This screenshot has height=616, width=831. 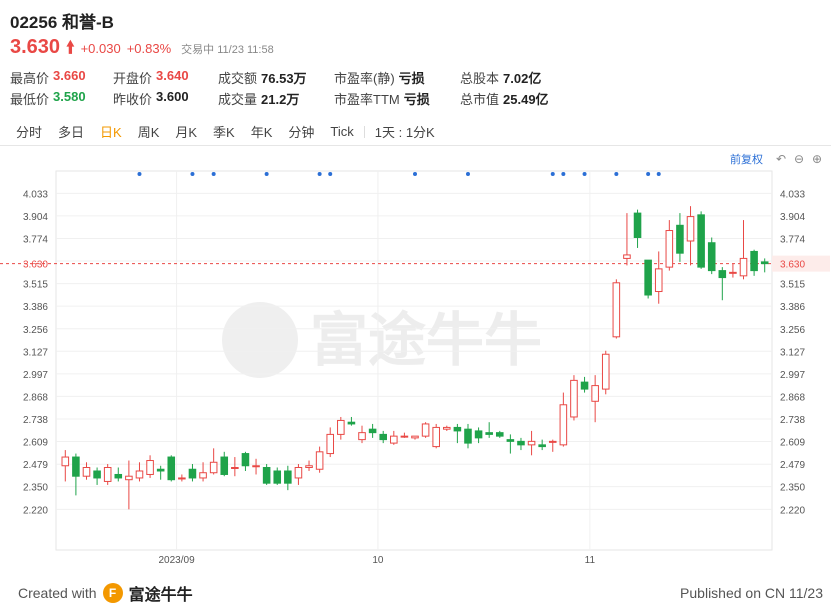 I want to click on y-tick-label-left: 3.127, so click(x=35, y=352).